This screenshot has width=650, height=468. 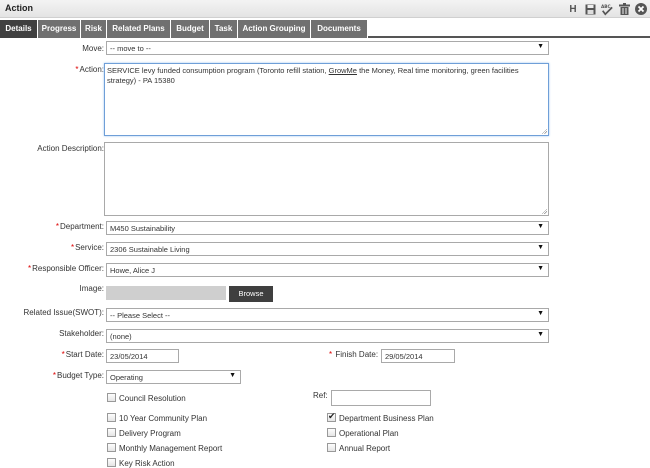 What do you see at coordinates (331, 432) in the screenshot?
I see `operational-plan-checkbox` at bounding box center [331, 432].